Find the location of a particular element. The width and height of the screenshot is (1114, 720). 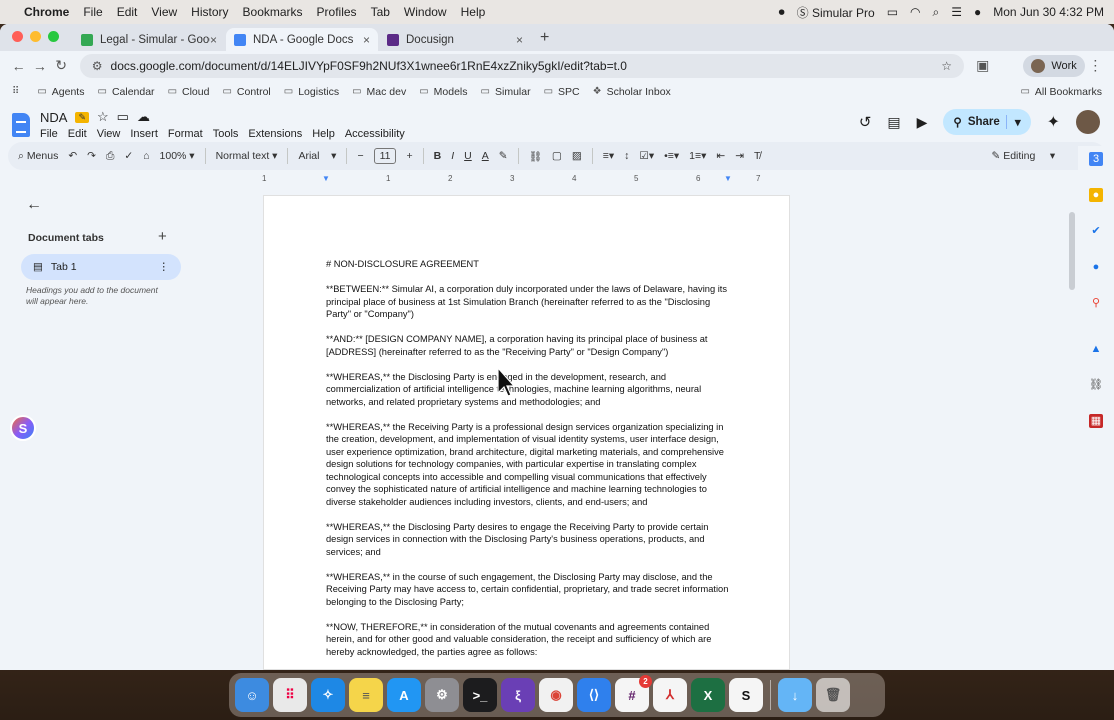

notes-icon: ≡ is located at coordinates (366, 695).